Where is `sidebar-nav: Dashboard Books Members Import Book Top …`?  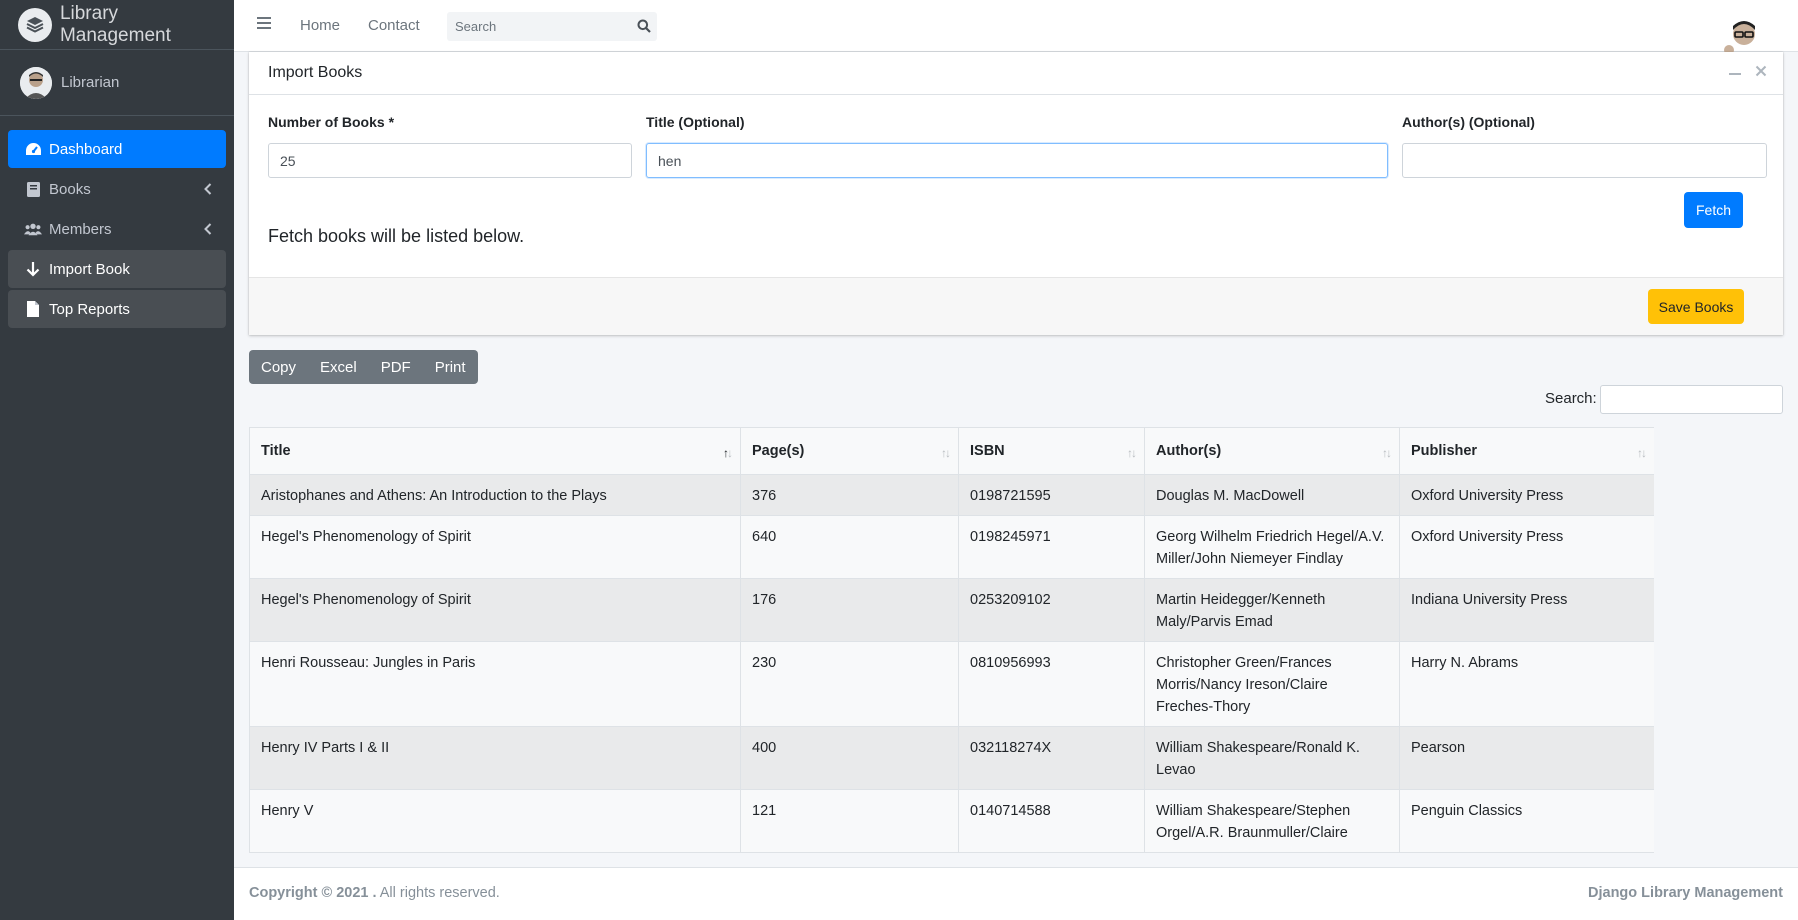 sidebar-nav: Dashboard Books Members Import Book Top … is located at coordinates (117, 222).